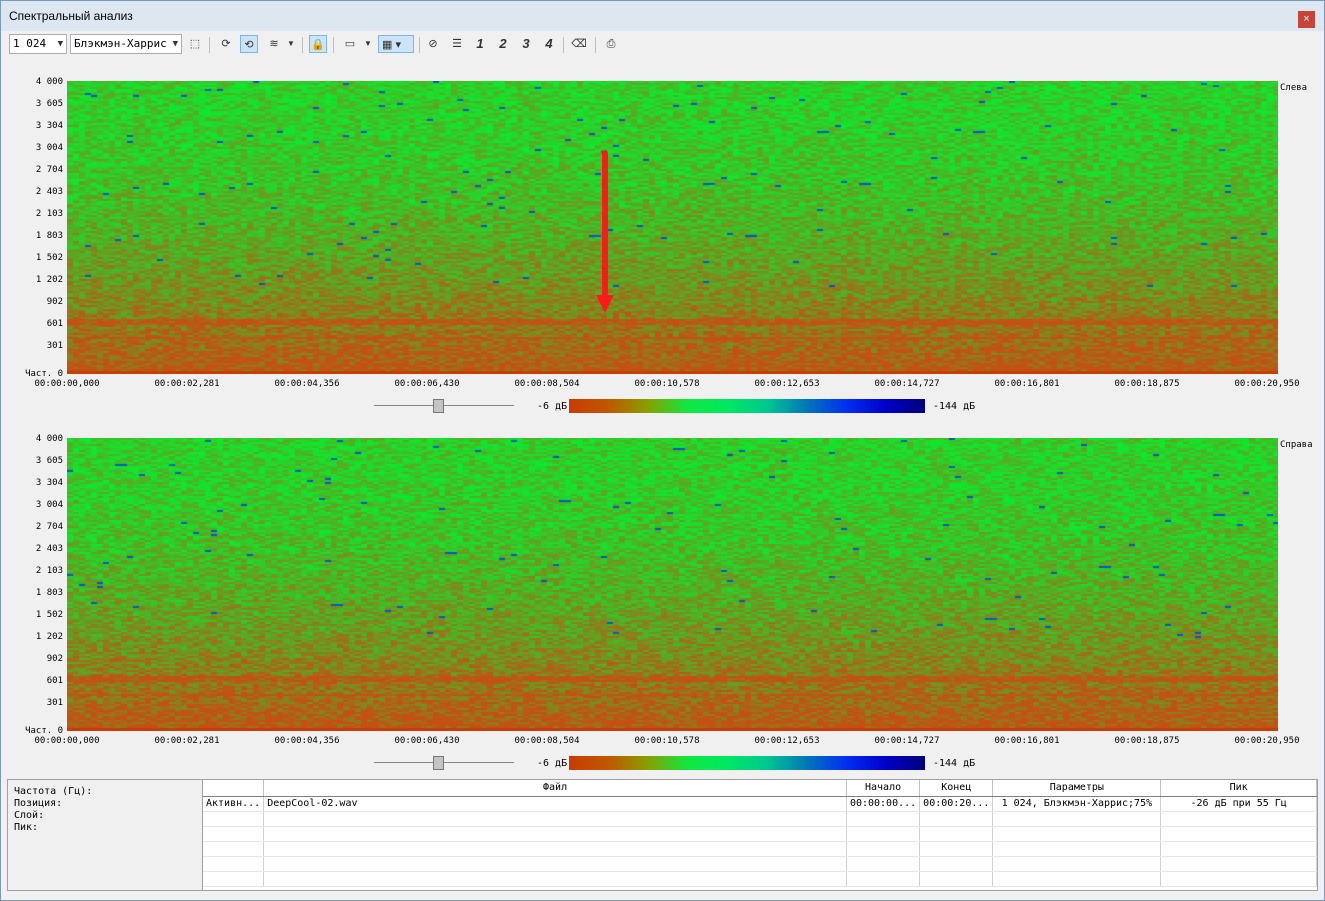 The width and height of the screenshot is (1325, 901). I want to click on lock-icon: 🔒, so click(318, 44).